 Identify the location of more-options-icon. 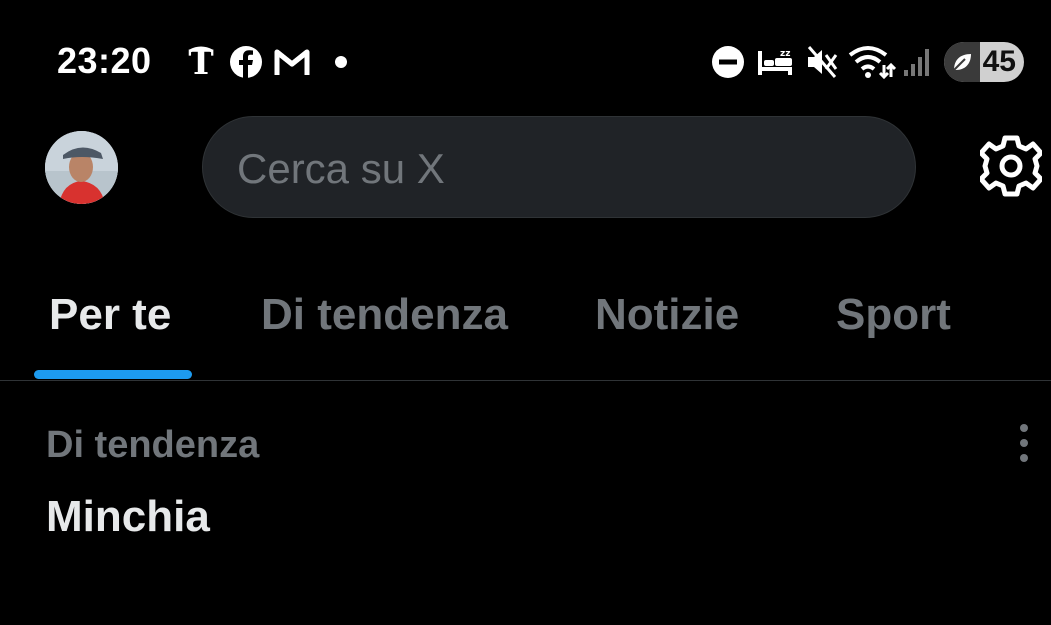
(1024, 443).